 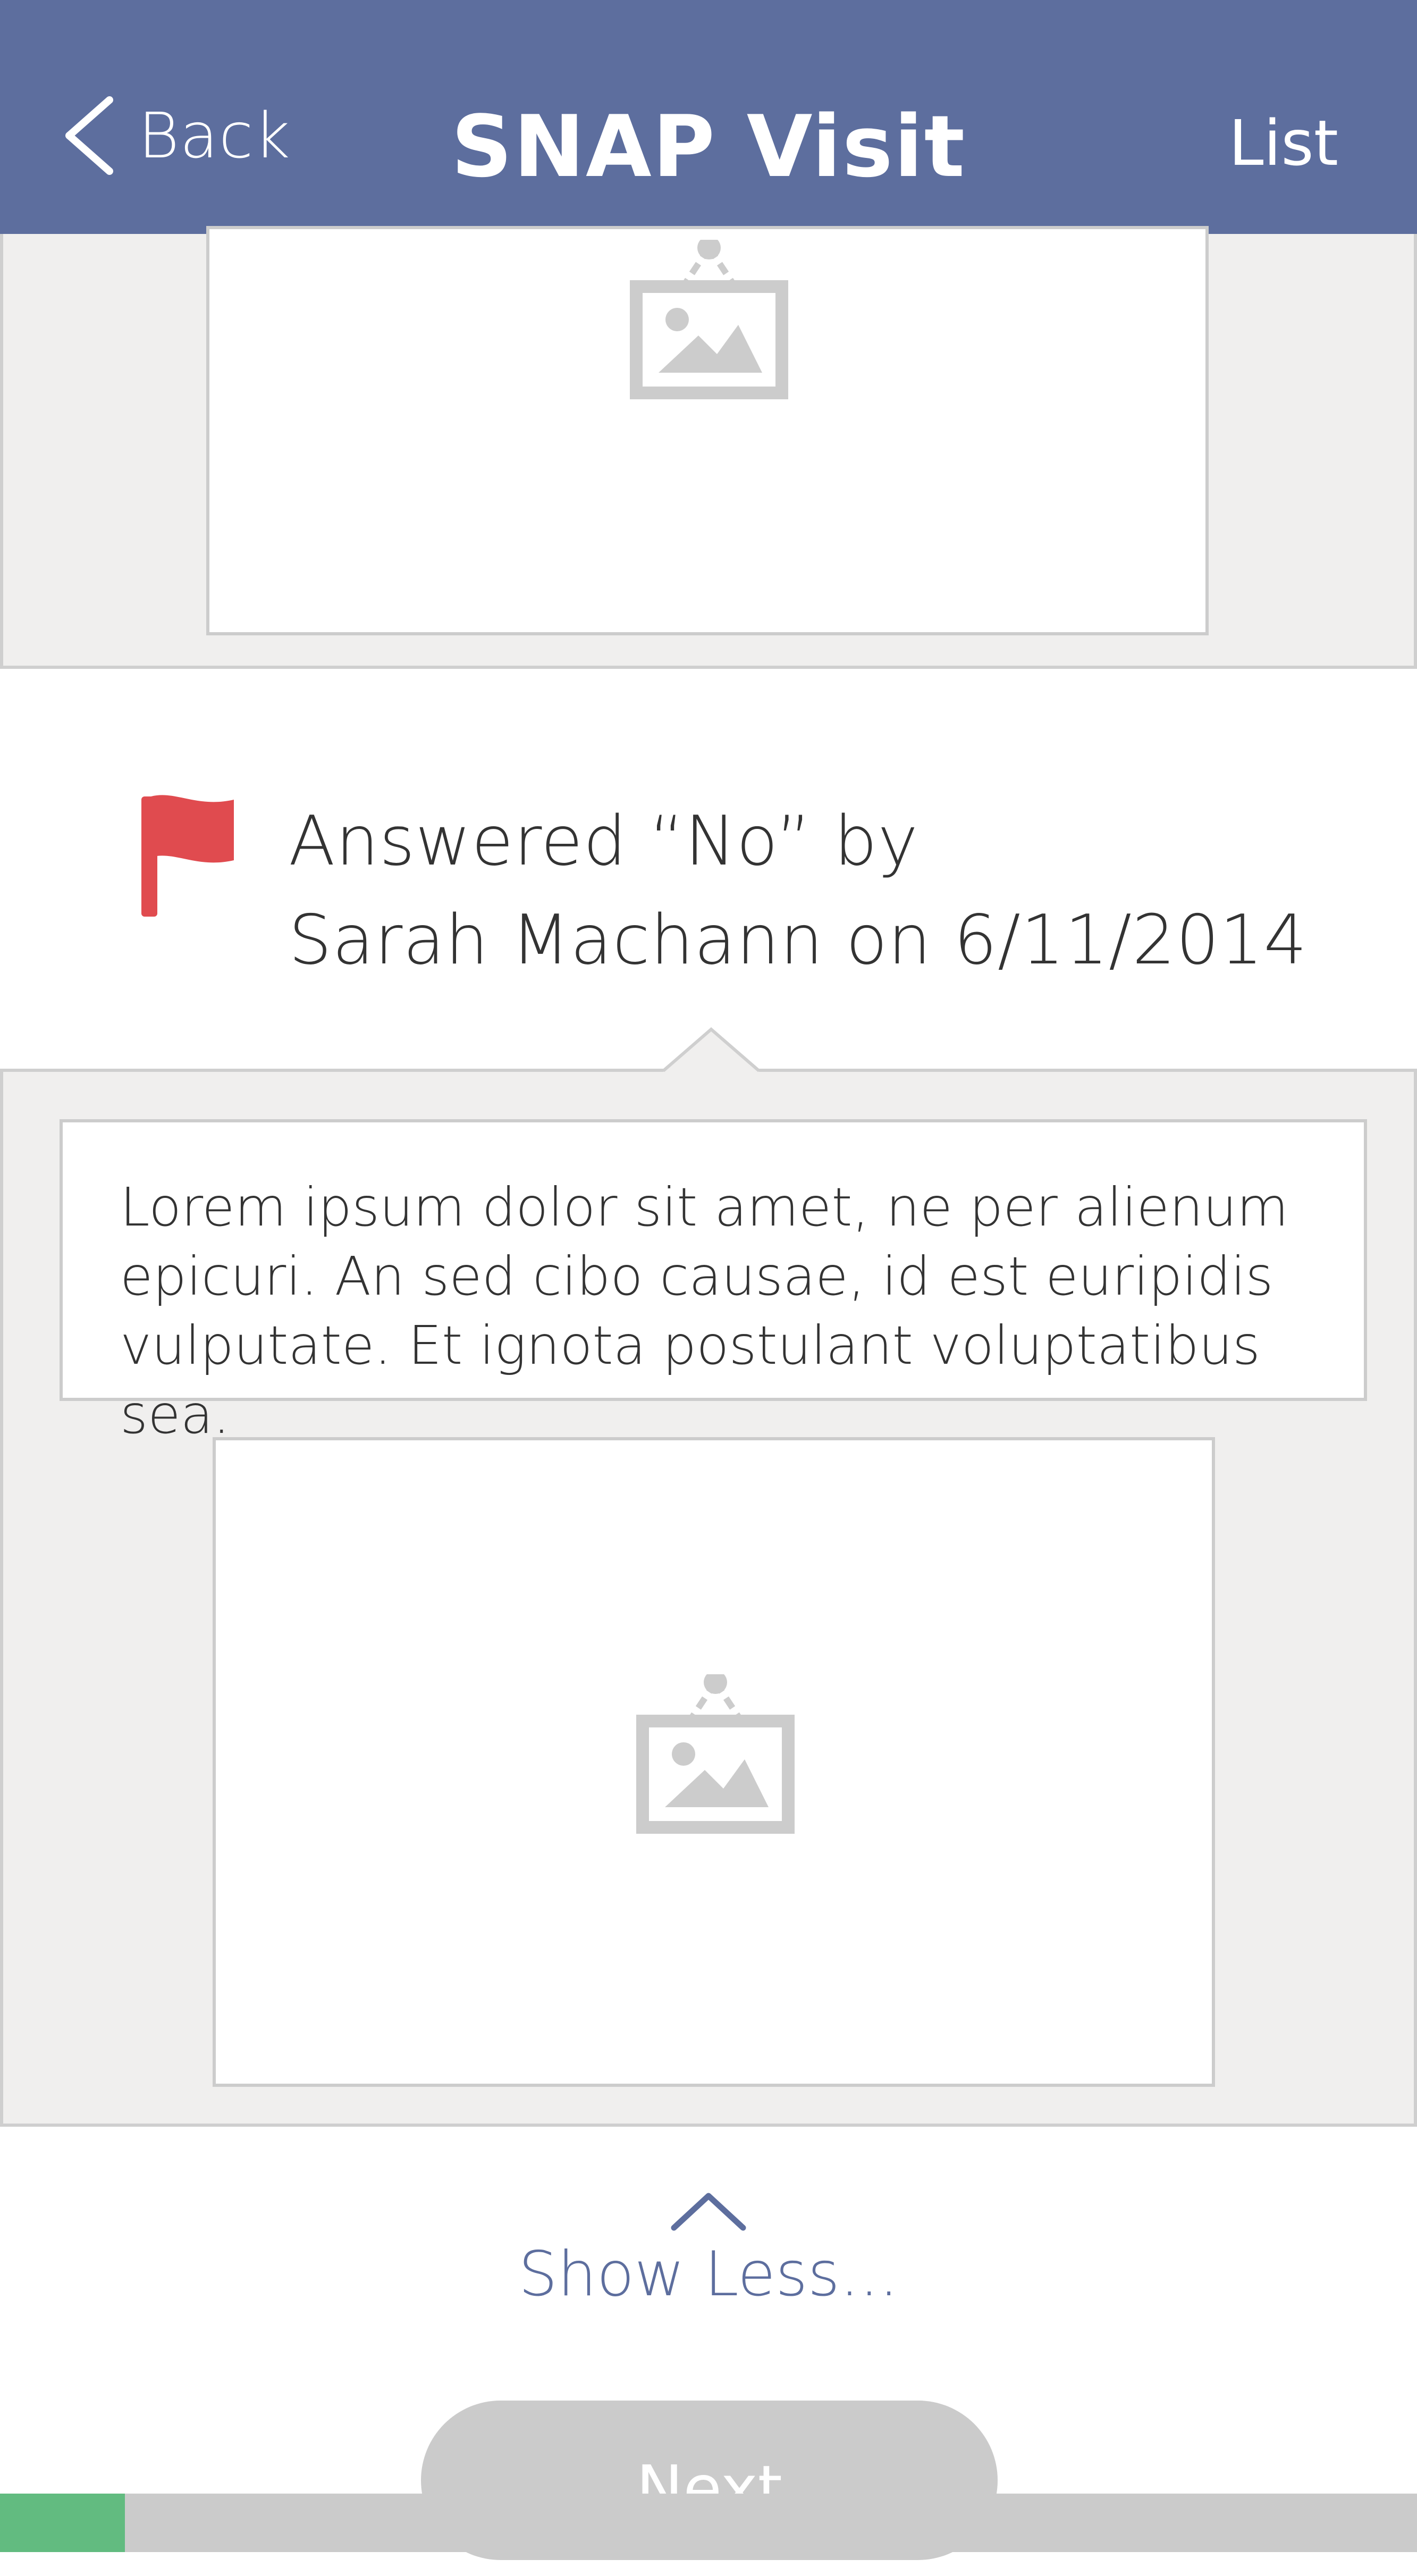 I want to click on answer-line-2: Sarah Machann on 6/11/2014, so click(x=798, y=940).